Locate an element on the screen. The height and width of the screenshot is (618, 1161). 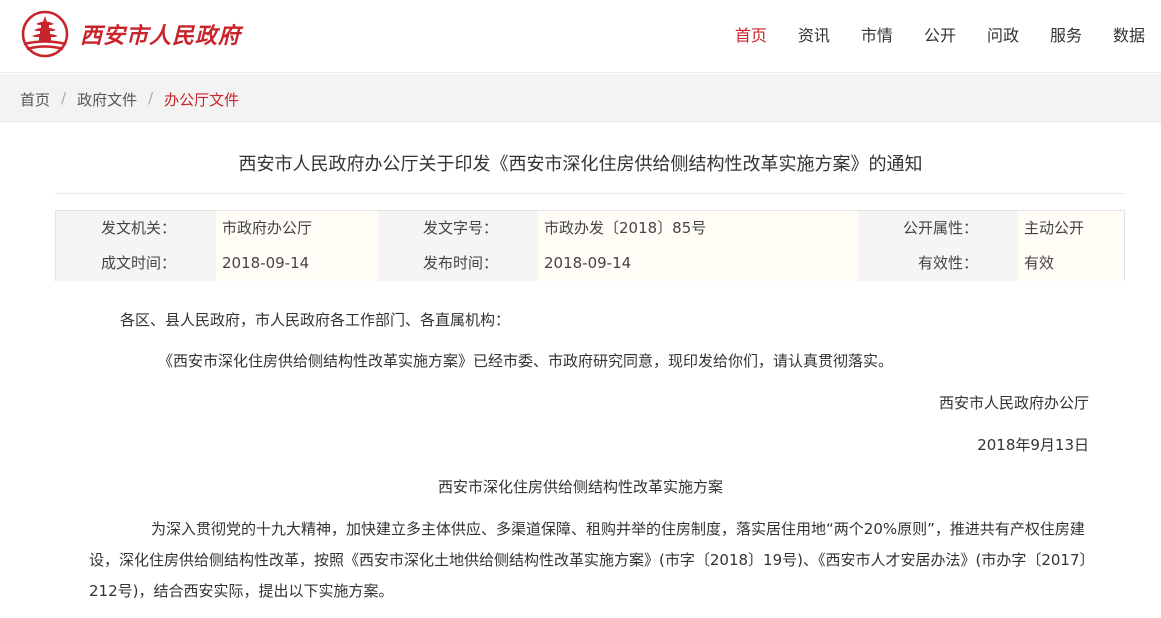
breadcrumb: 首页 / 政府文件 / 办公厅文件 is located at coordinates (129, 99).